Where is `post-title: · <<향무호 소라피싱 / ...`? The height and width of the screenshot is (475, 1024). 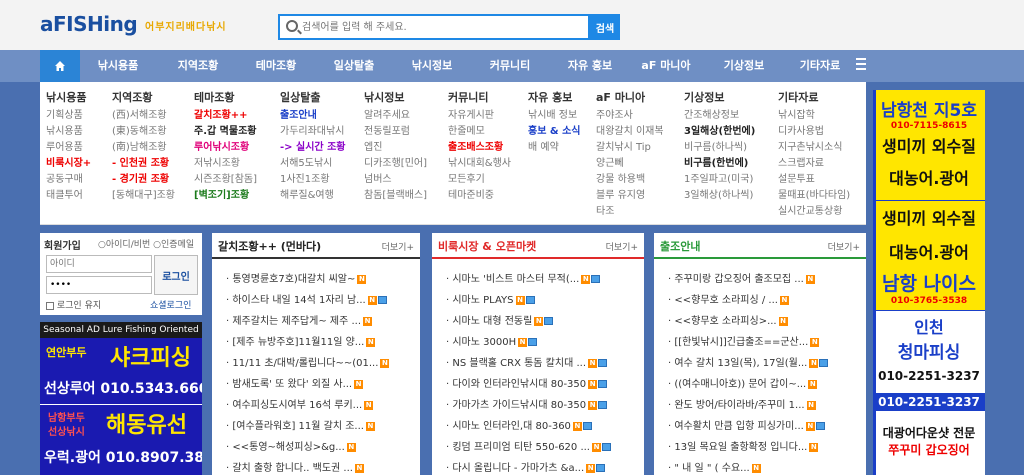
post-title: · <<향무호 소라피싱 / ... is located at coordinates (723, 300).